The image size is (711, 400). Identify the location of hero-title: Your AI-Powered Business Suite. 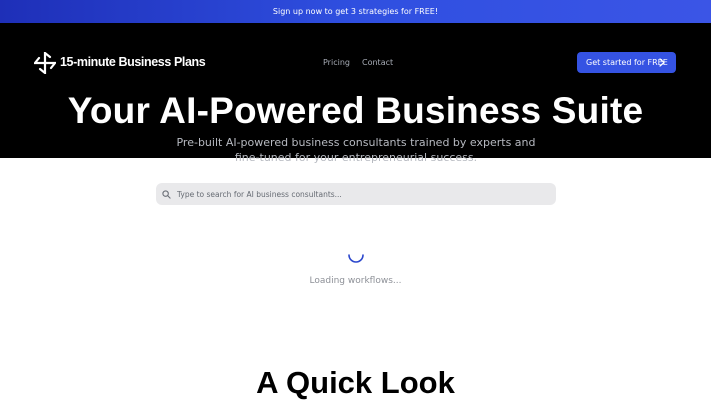
(355, 110).